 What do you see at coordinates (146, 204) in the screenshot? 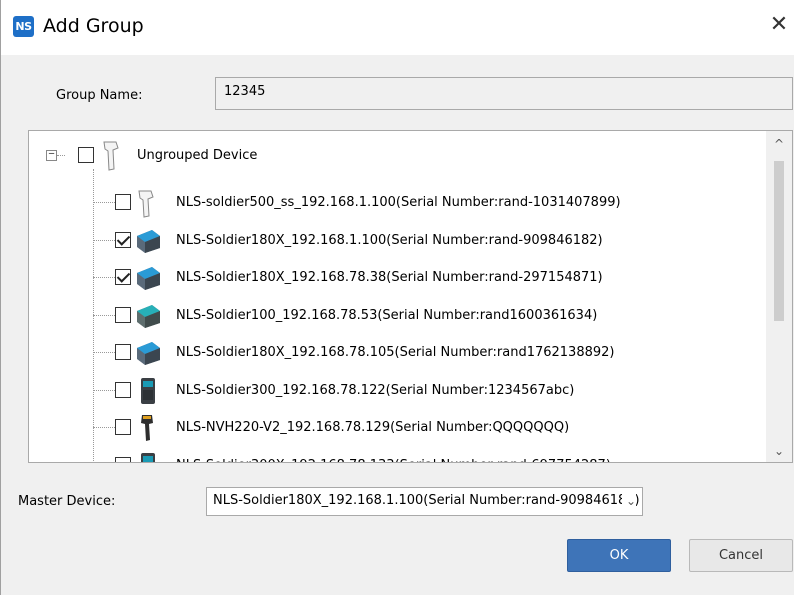
I see `handheld-scanner-outline-icon` at bounding box center [146, 204].